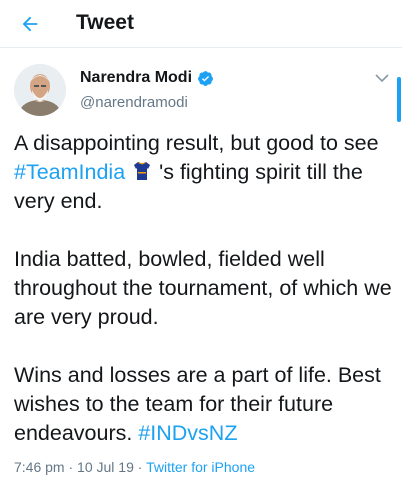 Image resolution: width=402 pixels, height=486 pixels. Describe the element at coordinates (142, 171) in the screenshot. I see `jersey-emoji-icon` at that location.